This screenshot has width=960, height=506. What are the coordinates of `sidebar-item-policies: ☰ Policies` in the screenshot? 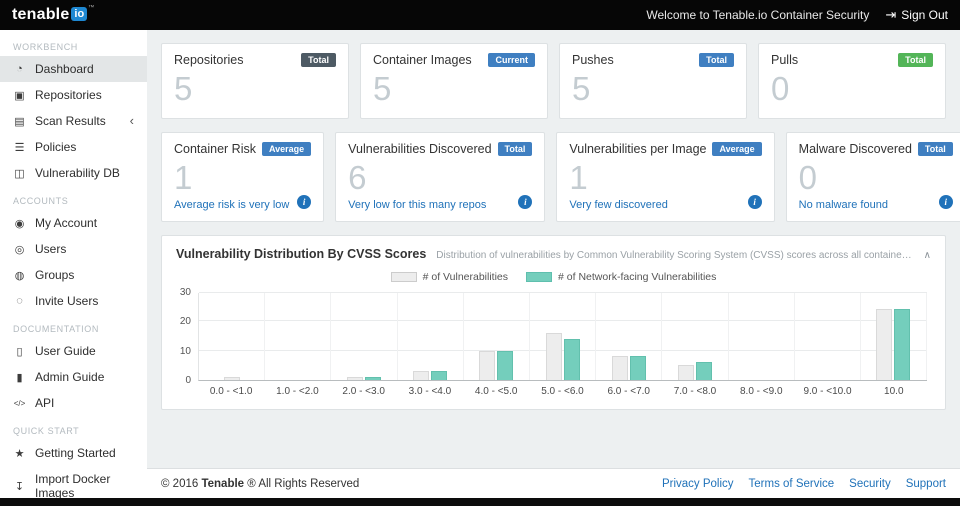 It's located at (73, 147).